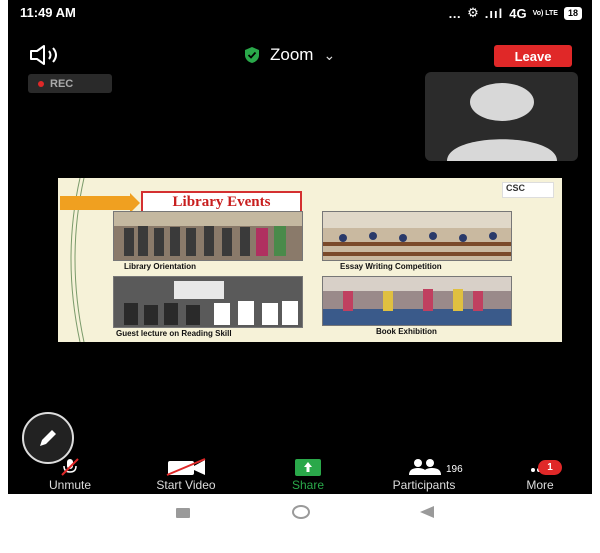  I want to click on start-video-button: Start Video, so click(186, 475).